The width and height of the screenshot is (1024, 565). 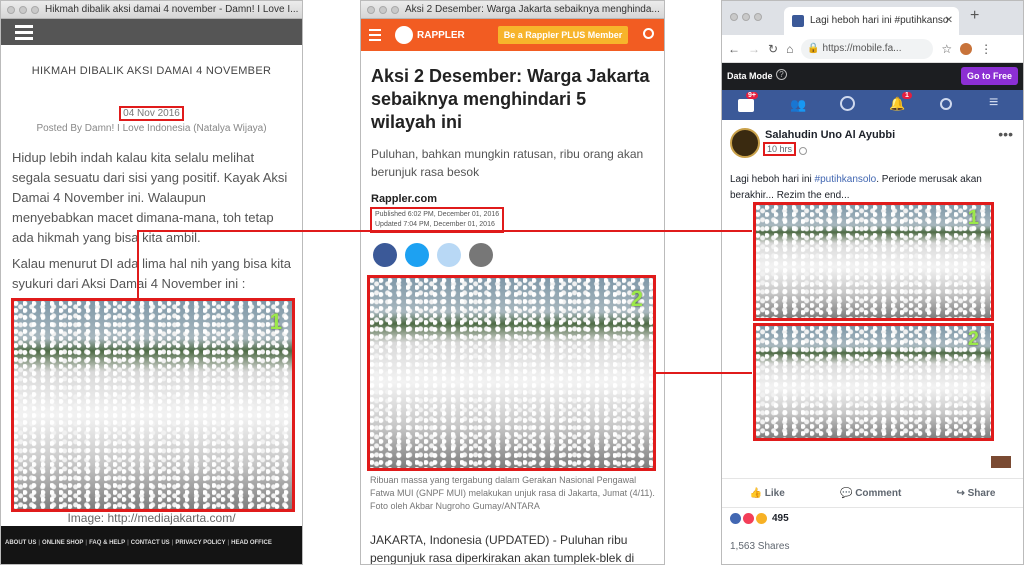 What do you see at coordinates (789, 49) in the screenshot?
I see `home-icon: ⌂` at bounding box center [789, 49].